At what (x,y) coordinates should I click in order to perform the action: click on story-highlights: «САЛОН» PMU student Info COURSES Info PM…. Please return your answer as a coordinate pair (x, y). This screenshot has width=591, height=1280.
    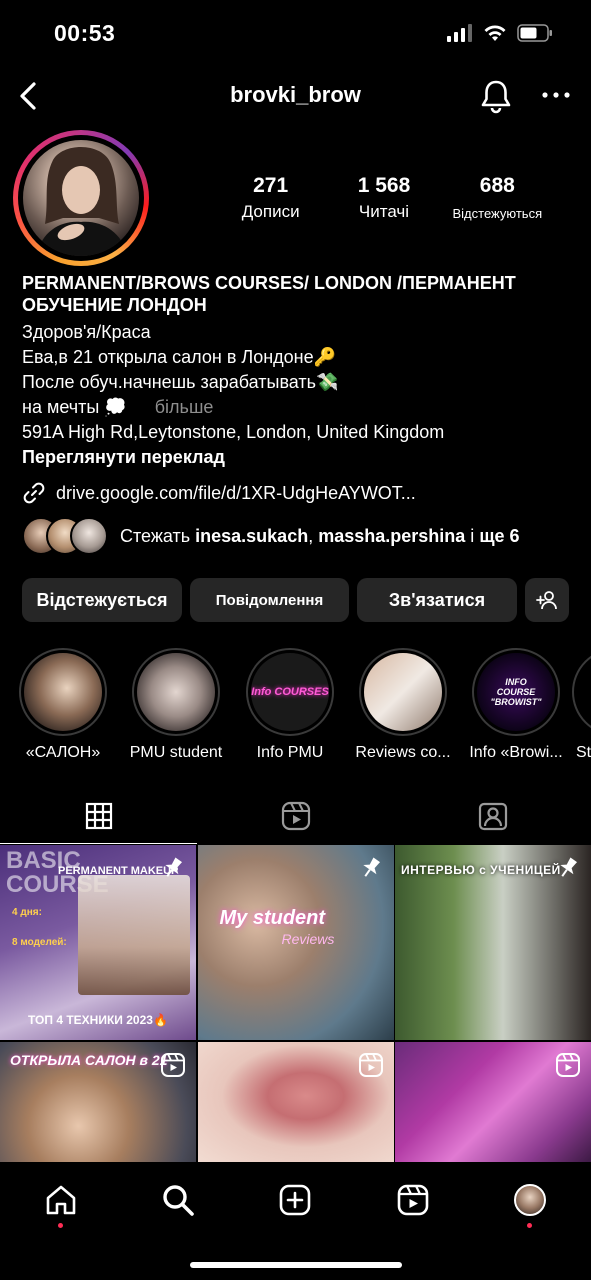
    Looking at the image, I should click on (295, 708).